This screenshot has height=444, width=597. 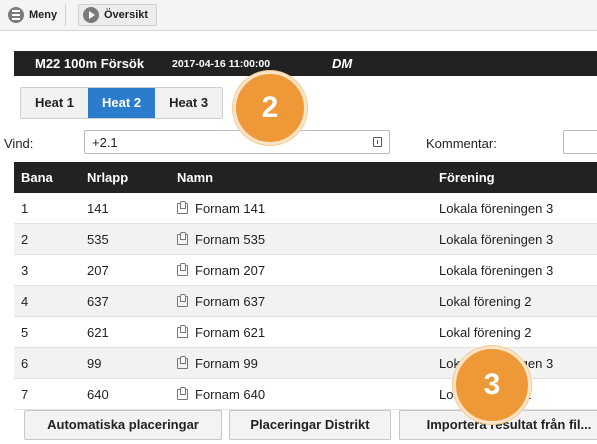 I want to click on arrow-right-icon, so click(x=91, y=15).